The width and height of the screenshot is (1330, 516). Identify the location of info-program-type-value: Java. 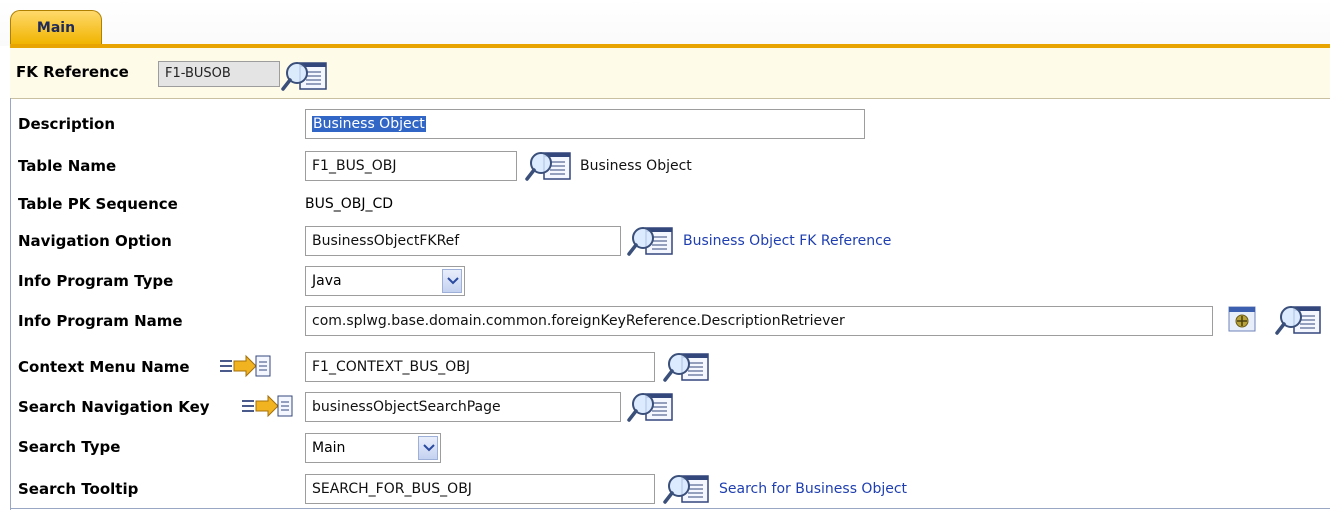
(327, 281).